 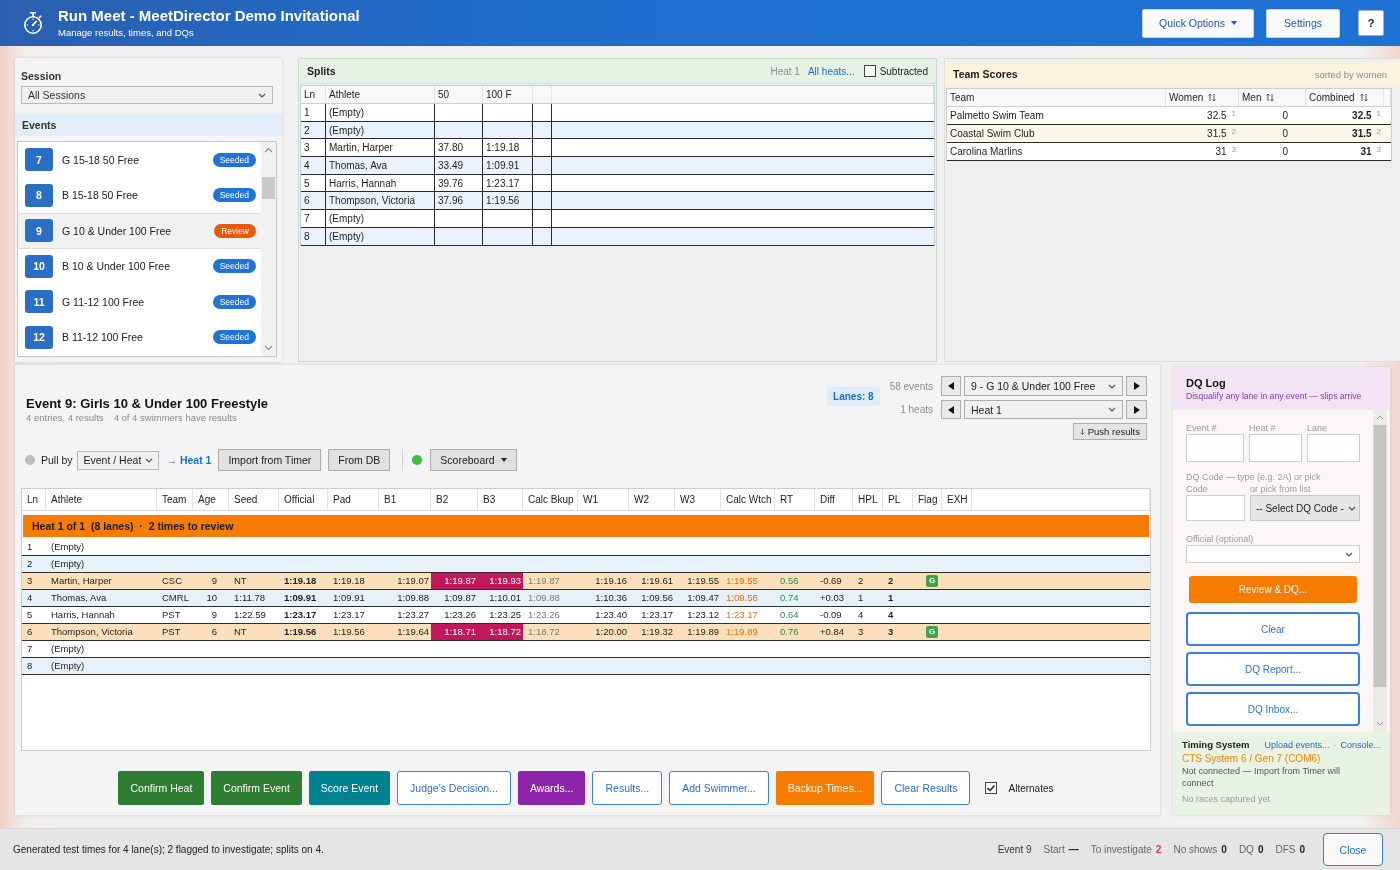 What do you see at coordinates (1202, 97) in the screenshot?
I see `column-header: Women` at bounding box center [1202, 97].